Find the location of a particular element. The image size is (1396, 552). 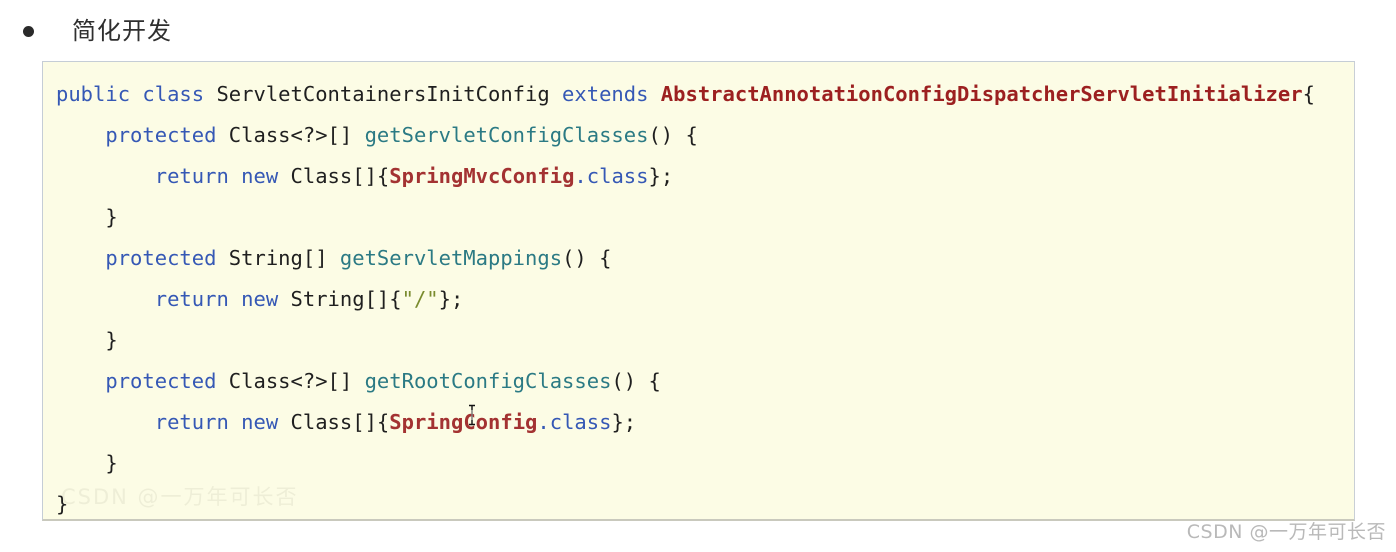

code-line: return new String[]{"/"}; is located at coordinates (705, 299).